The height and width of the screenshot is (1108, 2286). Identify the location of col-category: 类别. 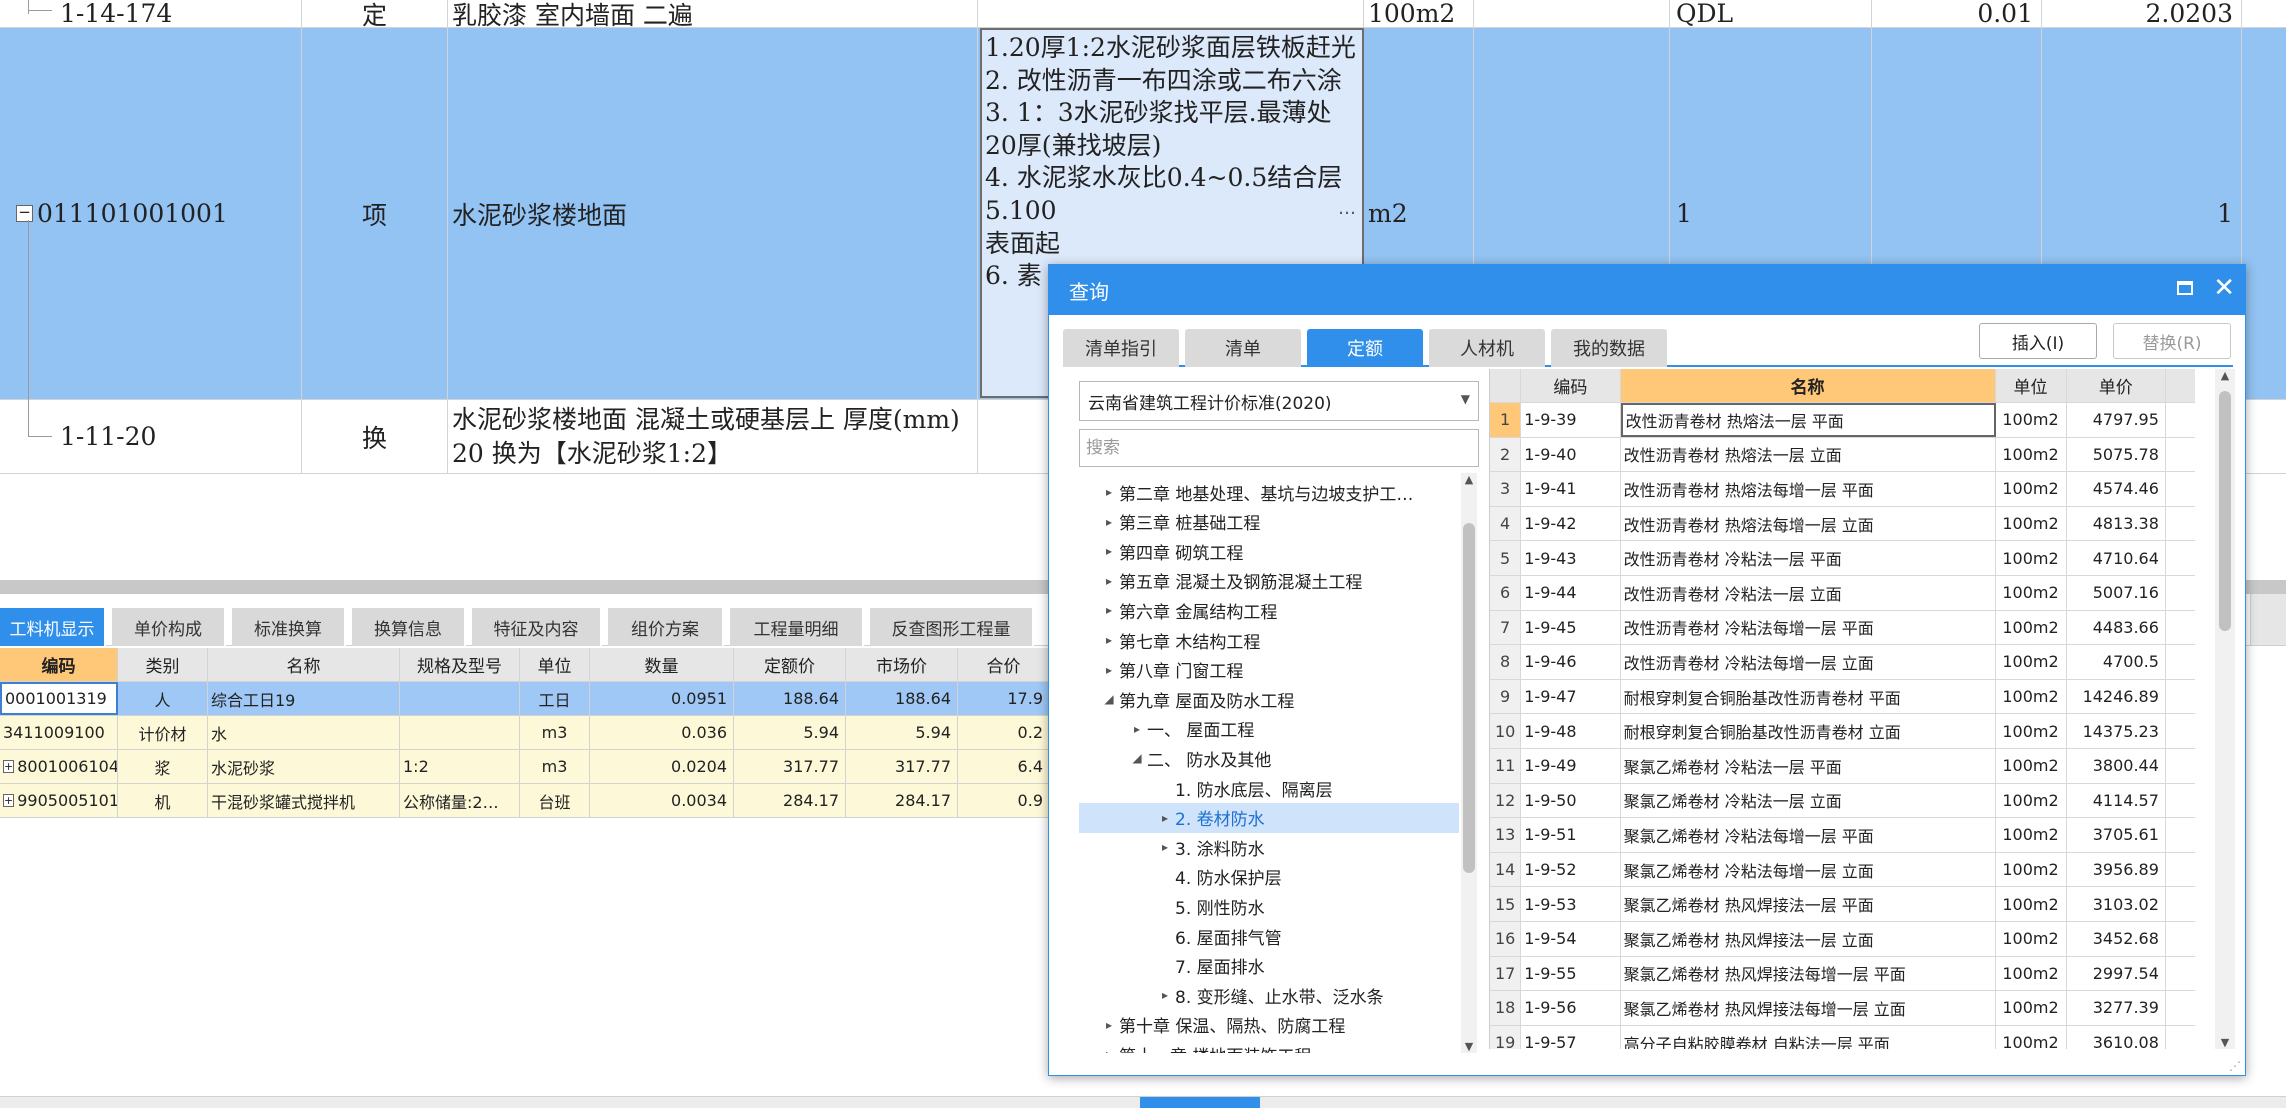
(163, 664).